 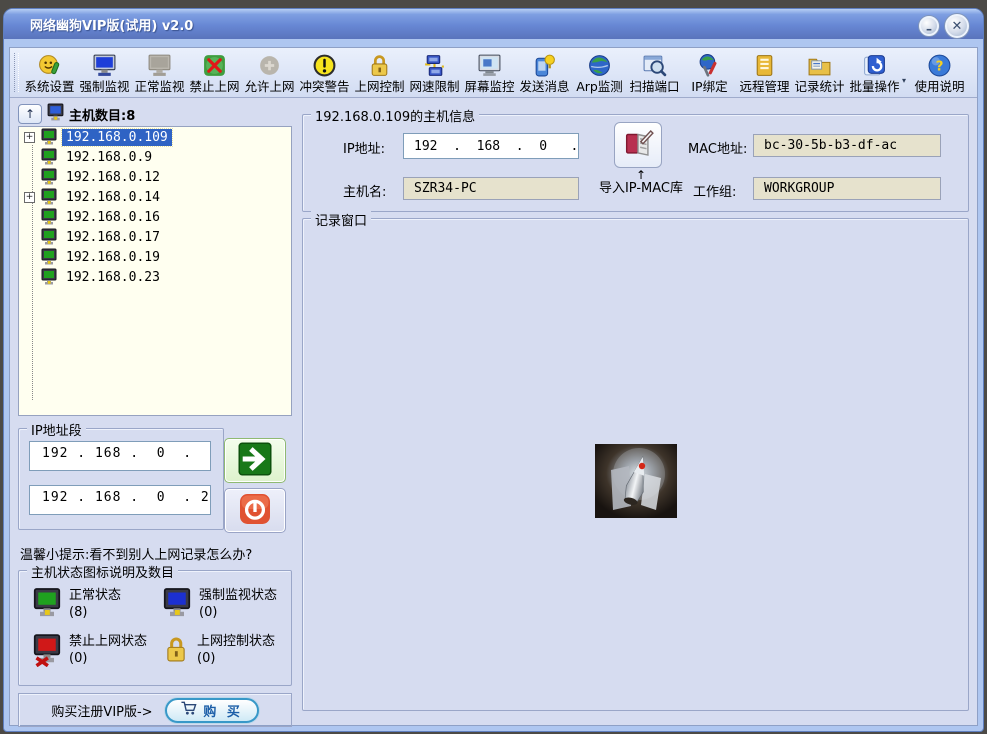 What do you see at coordinates (709, 73) in the screenshot?
I see `toolbar-button-ip-bind: IP绑定` at bounding box center [709, 73].